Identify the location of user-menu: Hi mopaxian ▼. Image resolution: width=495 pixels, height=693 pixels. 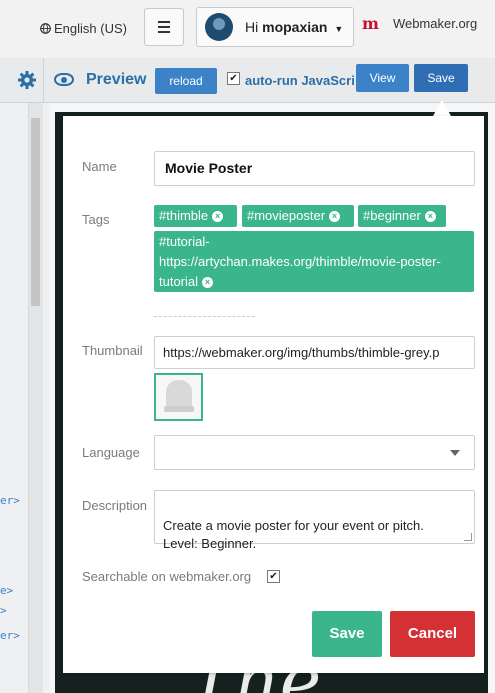
(275, 27).